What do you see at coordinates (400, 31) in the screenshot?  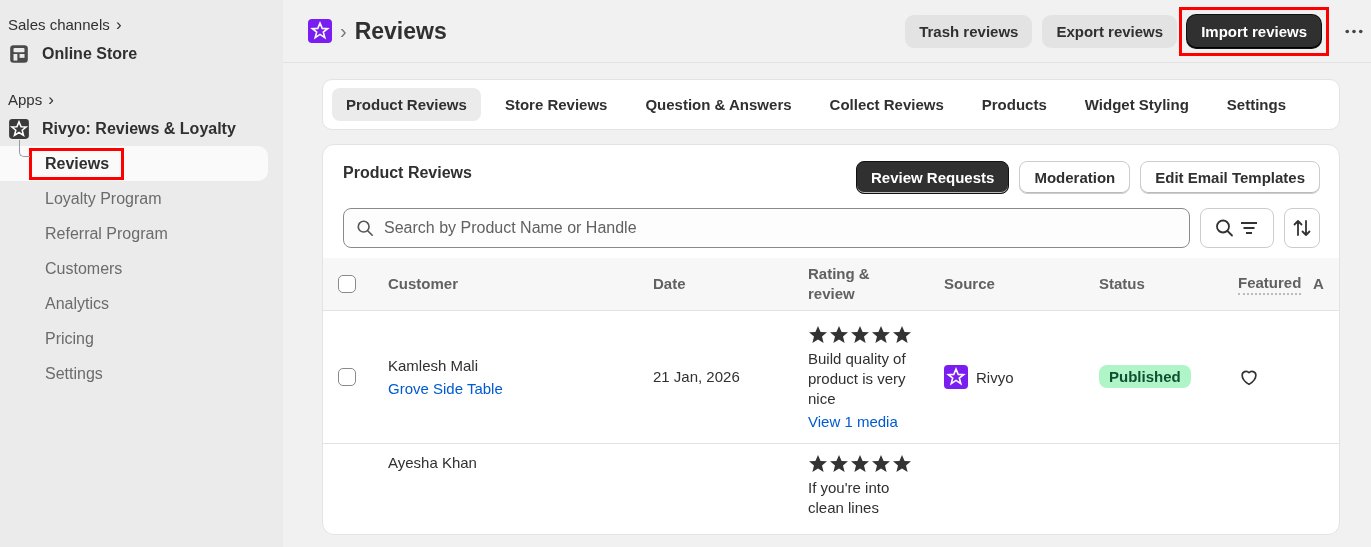 I see `page-title: Reviews` at bounding box center [400, 31].